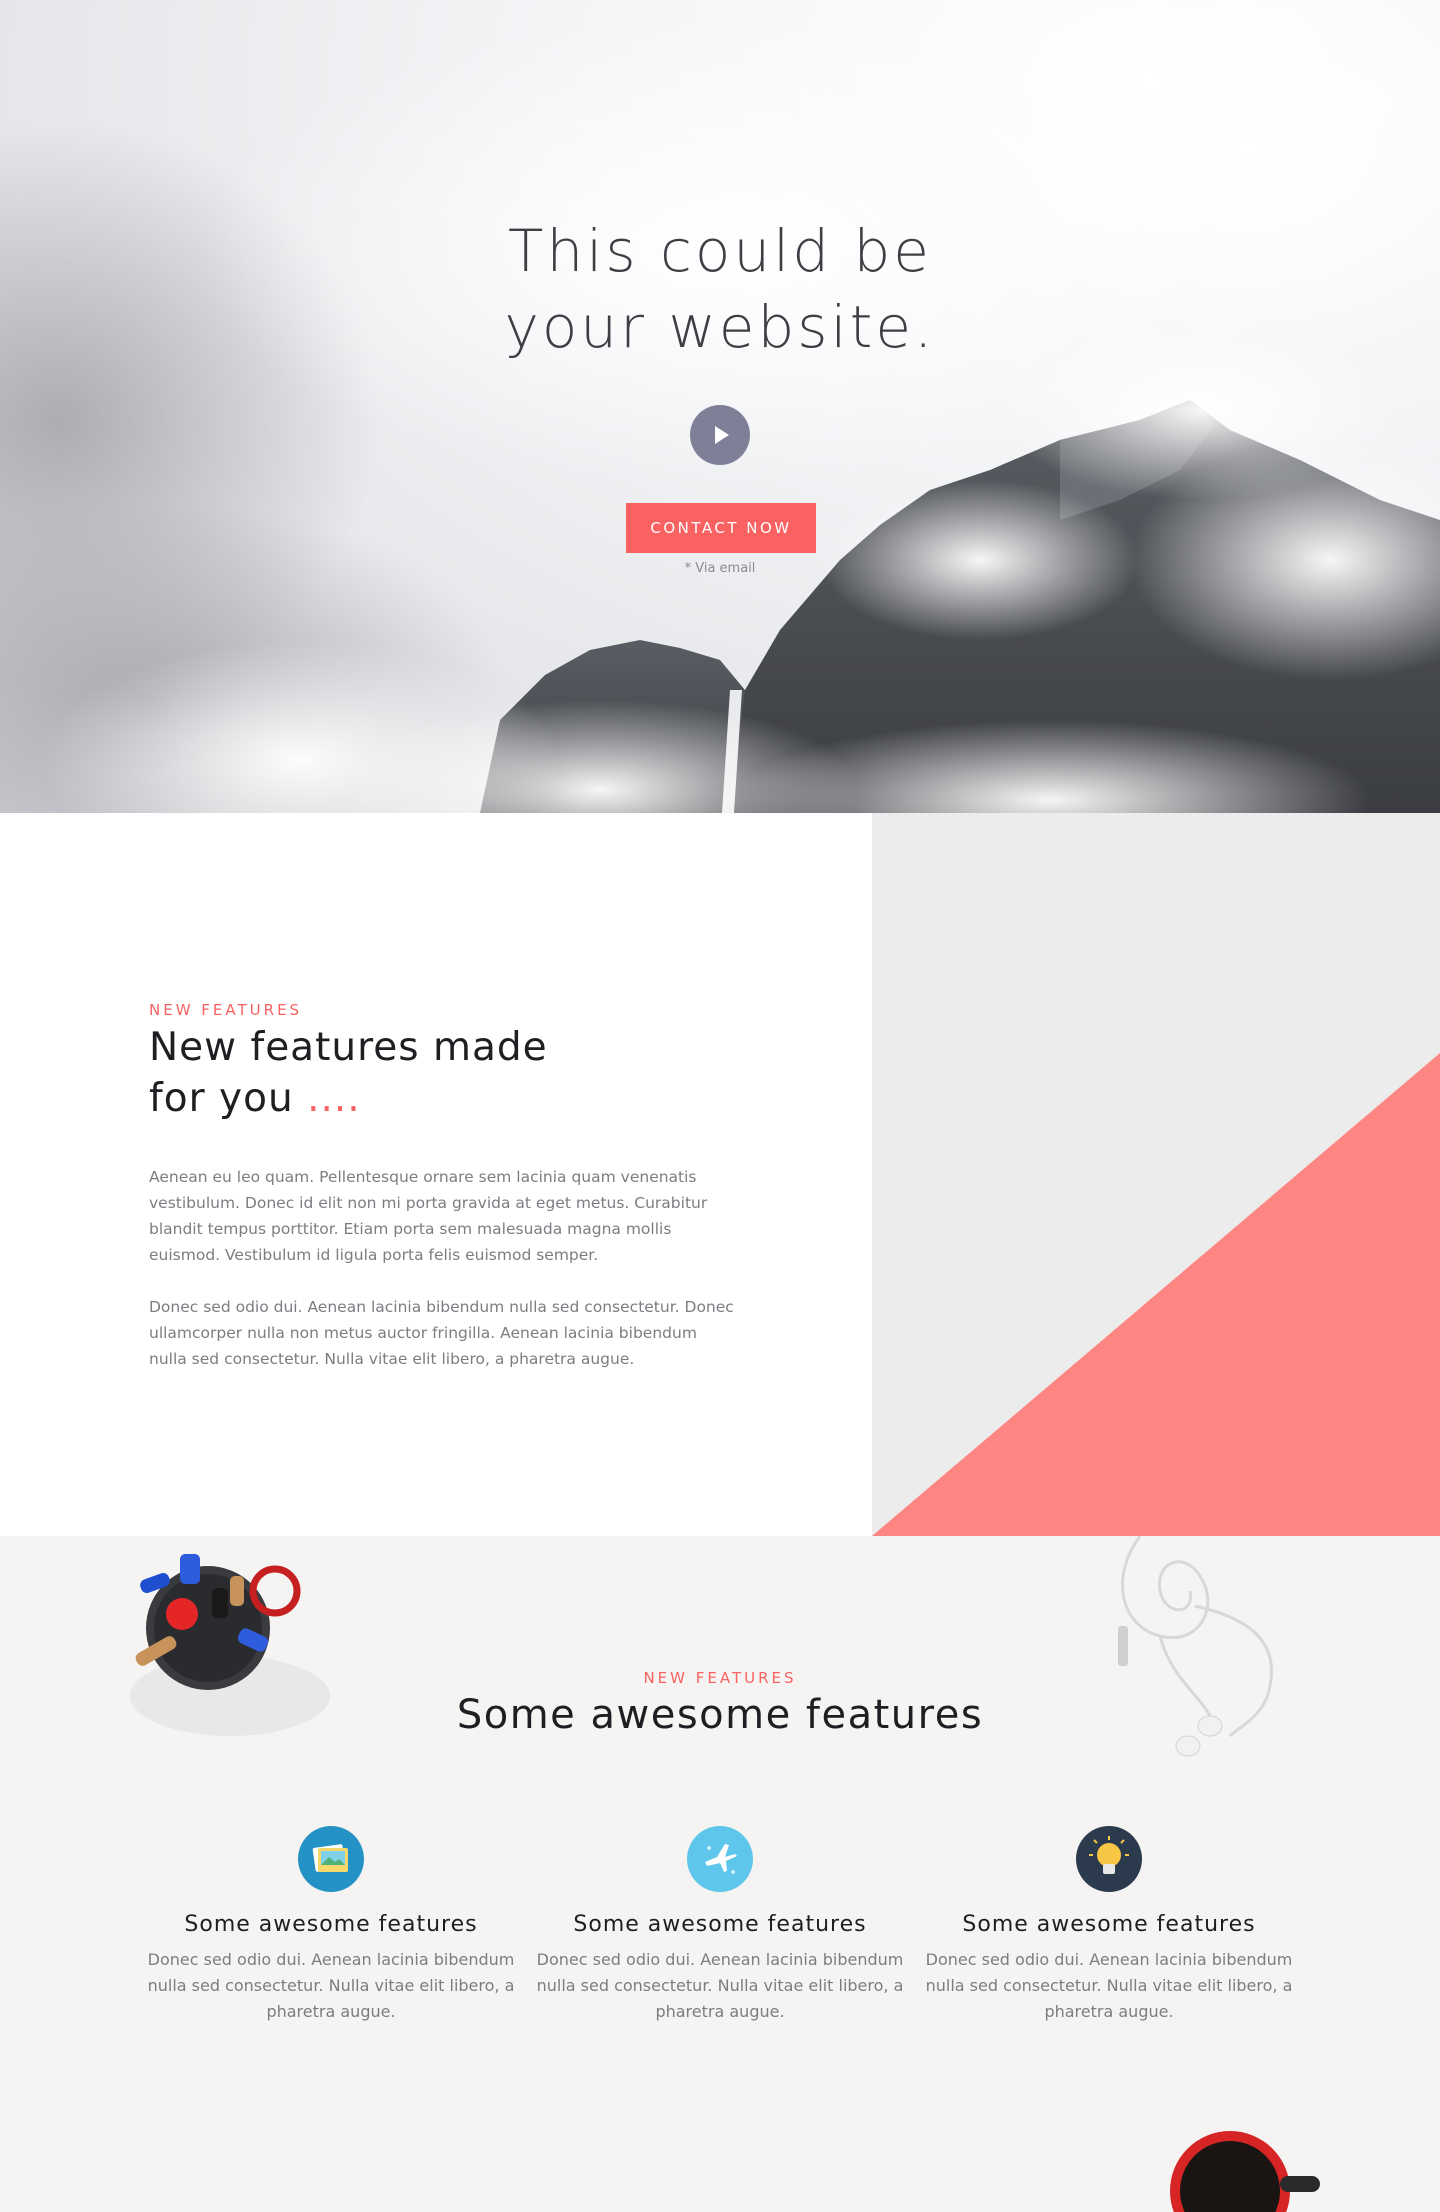  I want to click on hero-title-line2: your website., so click(720, 327).